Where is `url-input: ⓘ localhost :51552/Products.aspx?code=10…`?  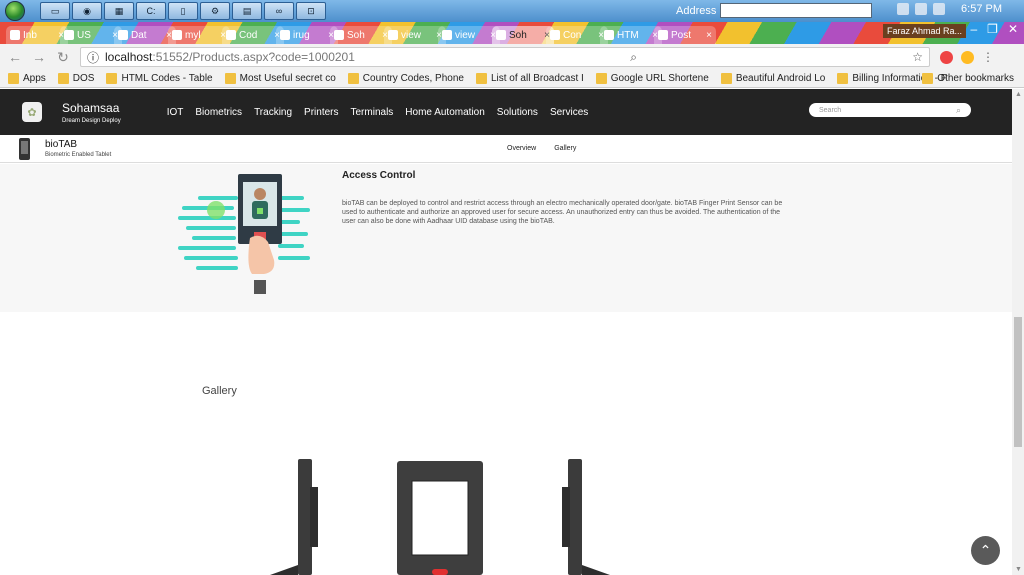
url-input: ⓘ localhost :51552/Products.aspx?code=10… is located at coordinates (505, 57).